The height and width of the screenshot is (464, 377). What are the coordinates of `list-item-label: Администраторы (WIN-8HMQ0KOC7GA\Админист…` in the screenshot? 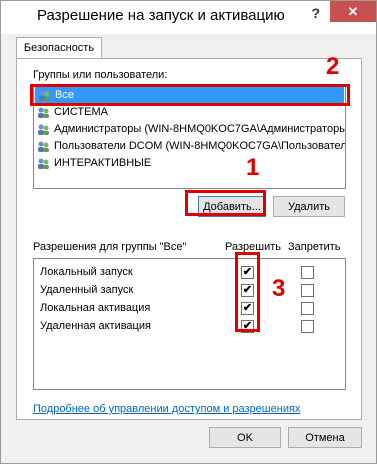 It's located at (199, 129).